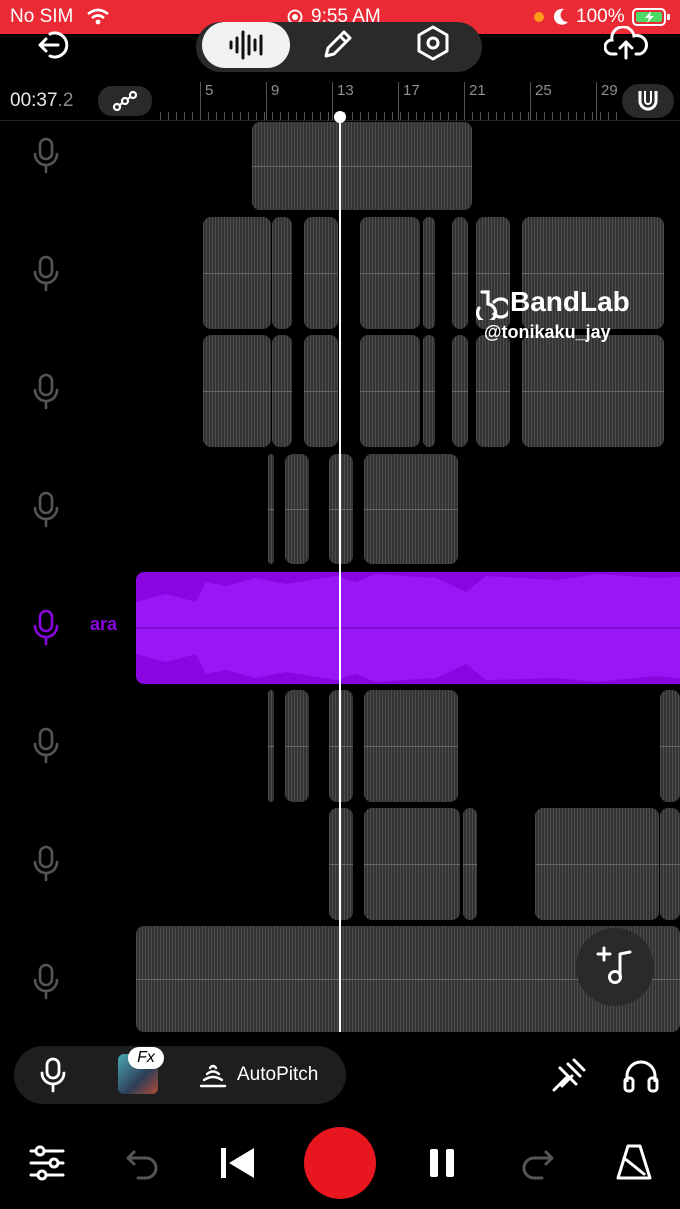 This screenshot has width=680, height=1209. Describe the element at coordinates (213, 1076) in the screenshot. I see `autopitch-icon` at that location.